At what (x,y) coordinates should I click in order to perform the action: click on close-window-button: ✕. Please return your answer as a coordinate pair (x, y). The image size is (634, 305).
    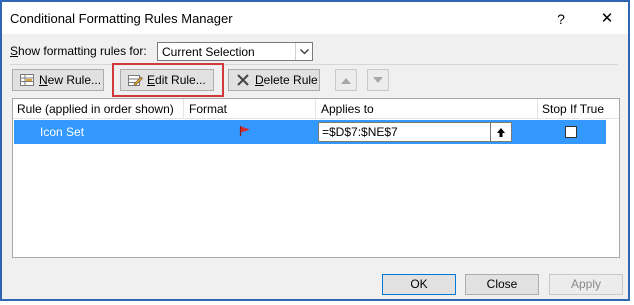
    Looking at the image, I should click on (607, 19).